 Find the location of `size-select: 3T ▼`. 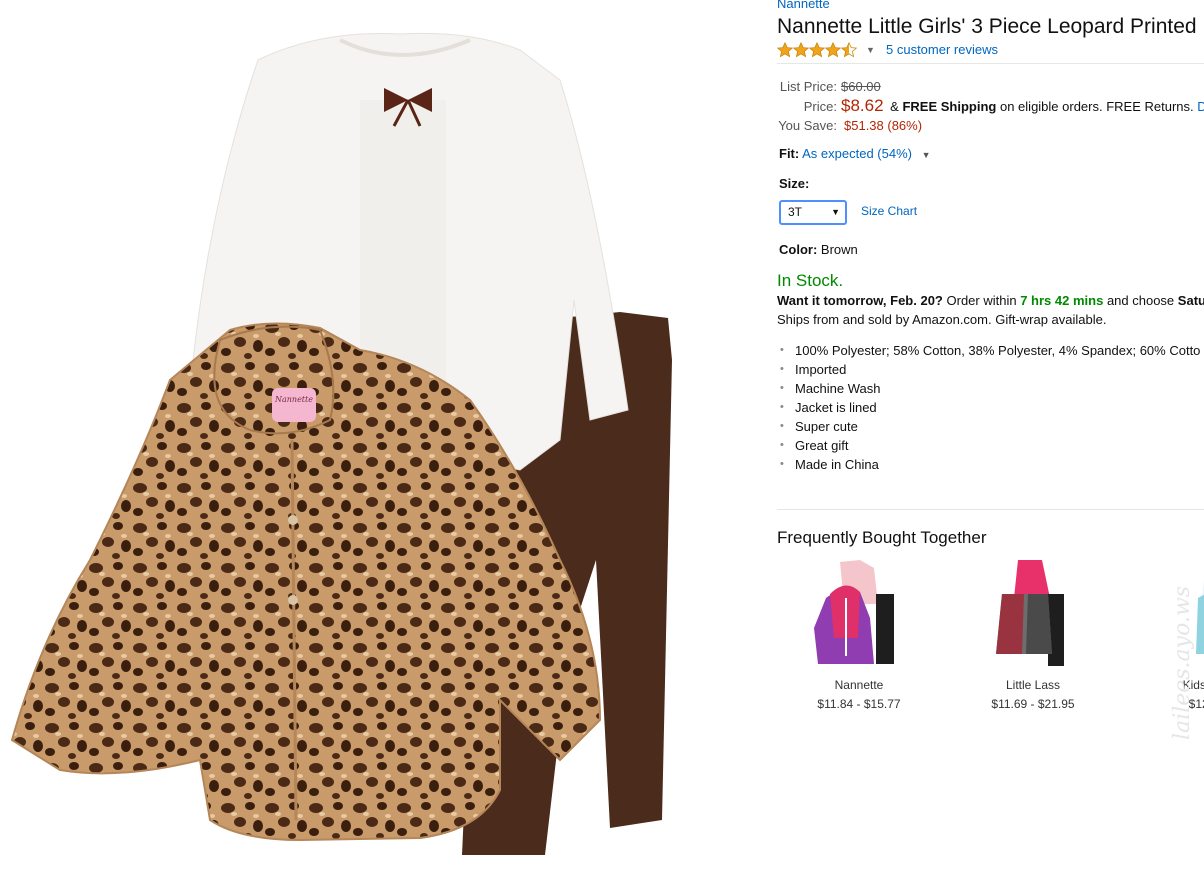

size-select: 3T ▼ is located at coordinates (813, 212).